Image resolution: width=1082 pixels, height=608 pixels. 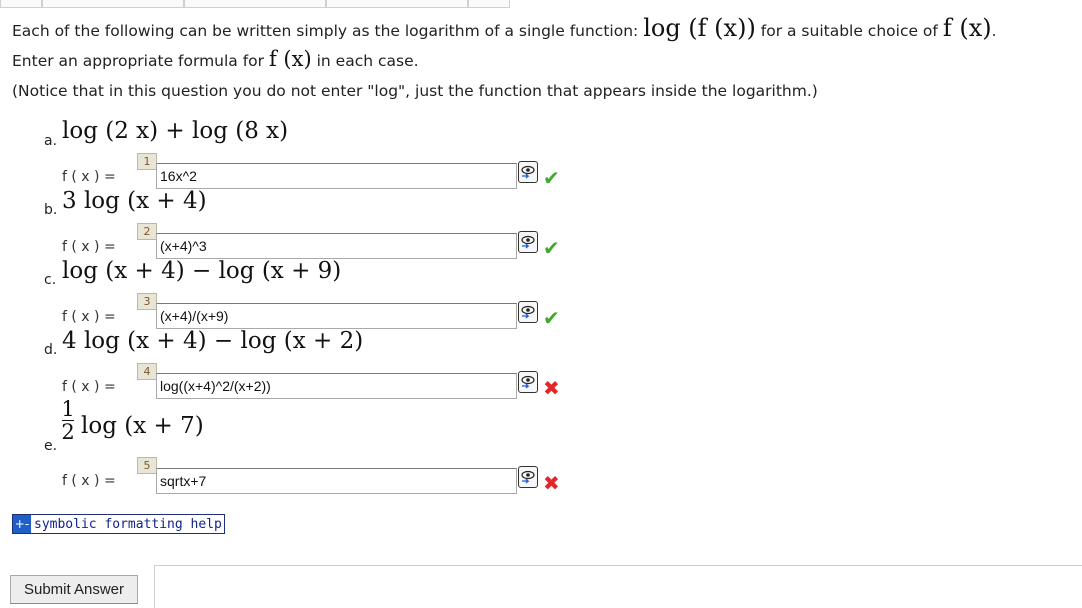 What do you see at coordinates (541, 4) in the screenshot?
I see `top-tab-strip` at bounding box center [541, 4].